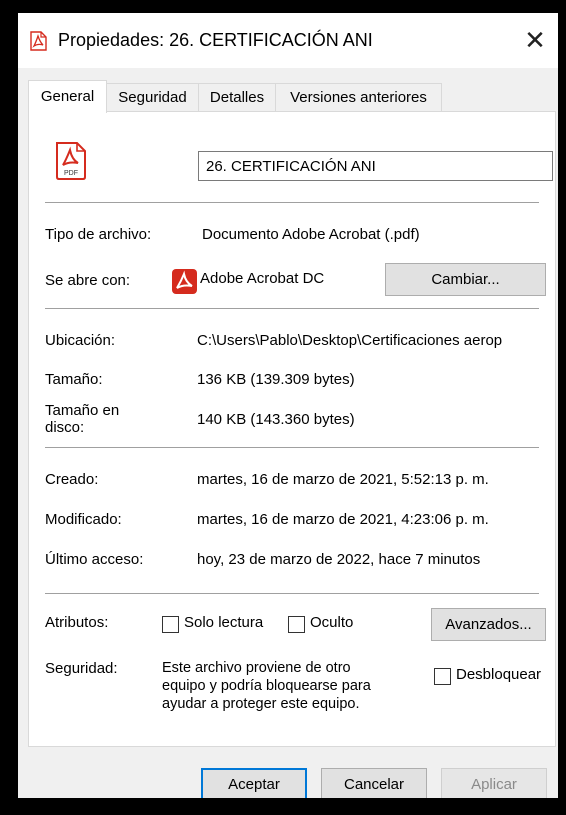 The image size is (566, 815). I want to click on file-name-input, so click(375, 166).